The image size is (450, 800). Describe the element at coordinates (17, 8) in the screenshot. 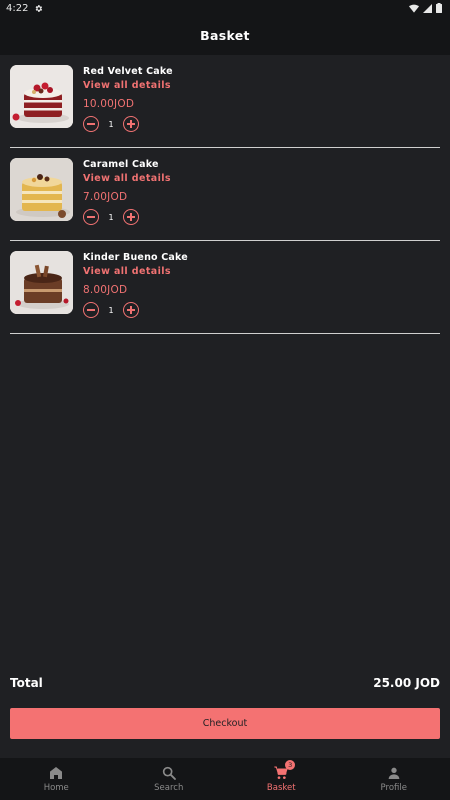

I see `status-time: 4:22` at that location.